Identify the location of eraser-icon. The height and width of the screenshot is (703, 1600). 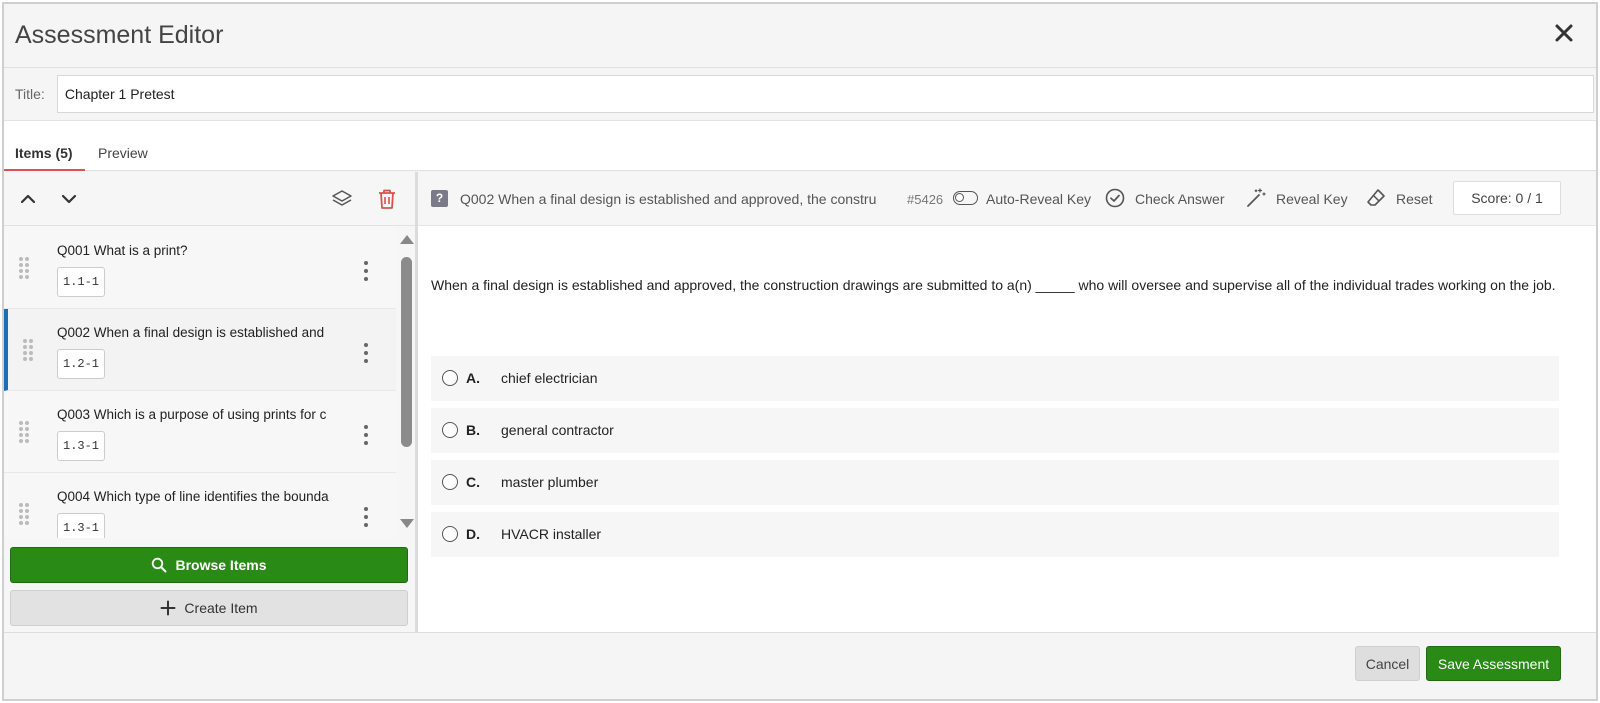
(1376, 198).